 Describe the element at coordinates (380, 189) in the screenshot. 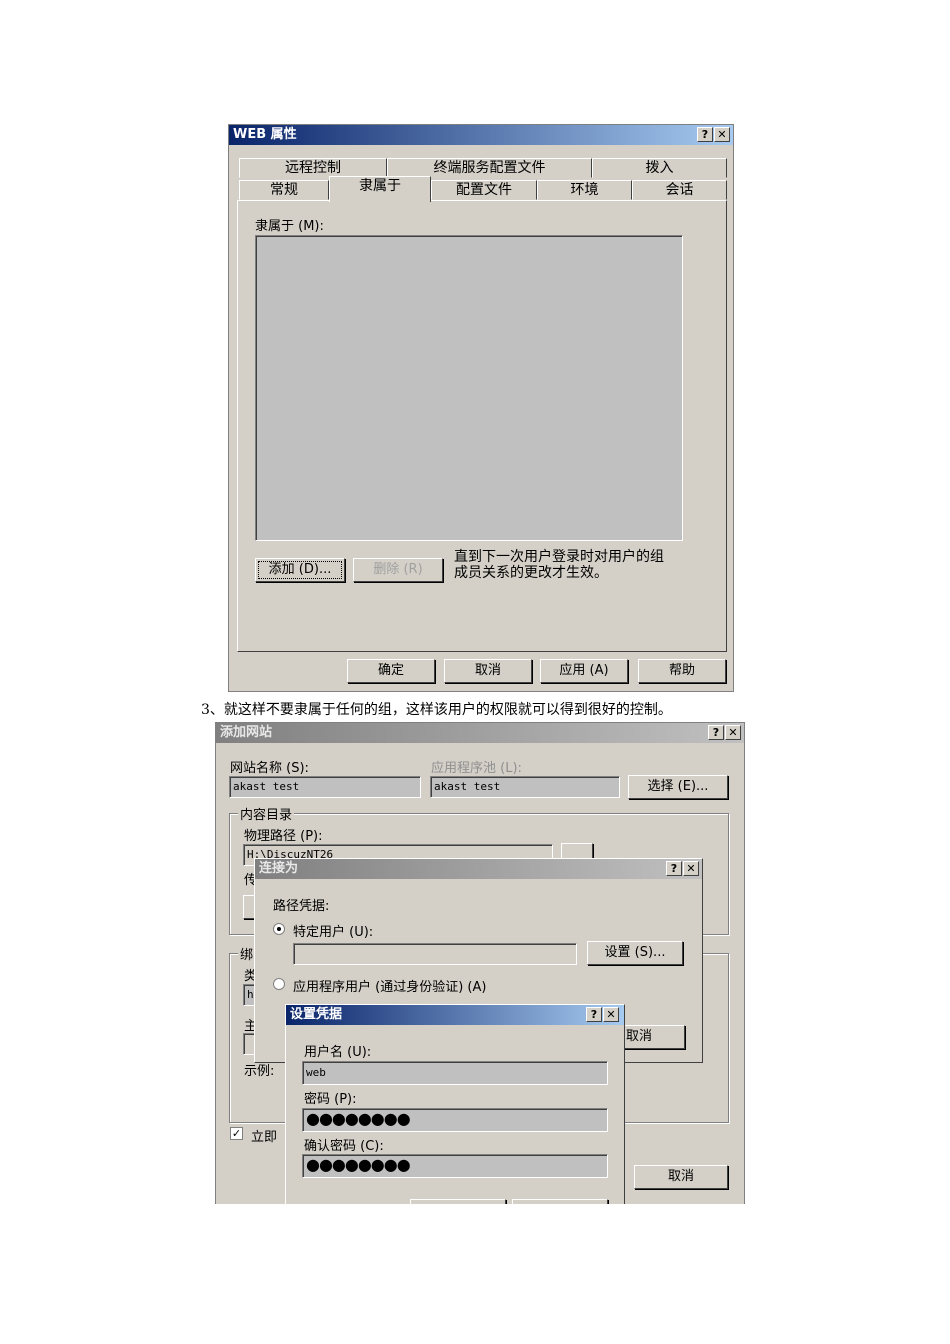

I see `tab-member-of: 隶属于` at that location.